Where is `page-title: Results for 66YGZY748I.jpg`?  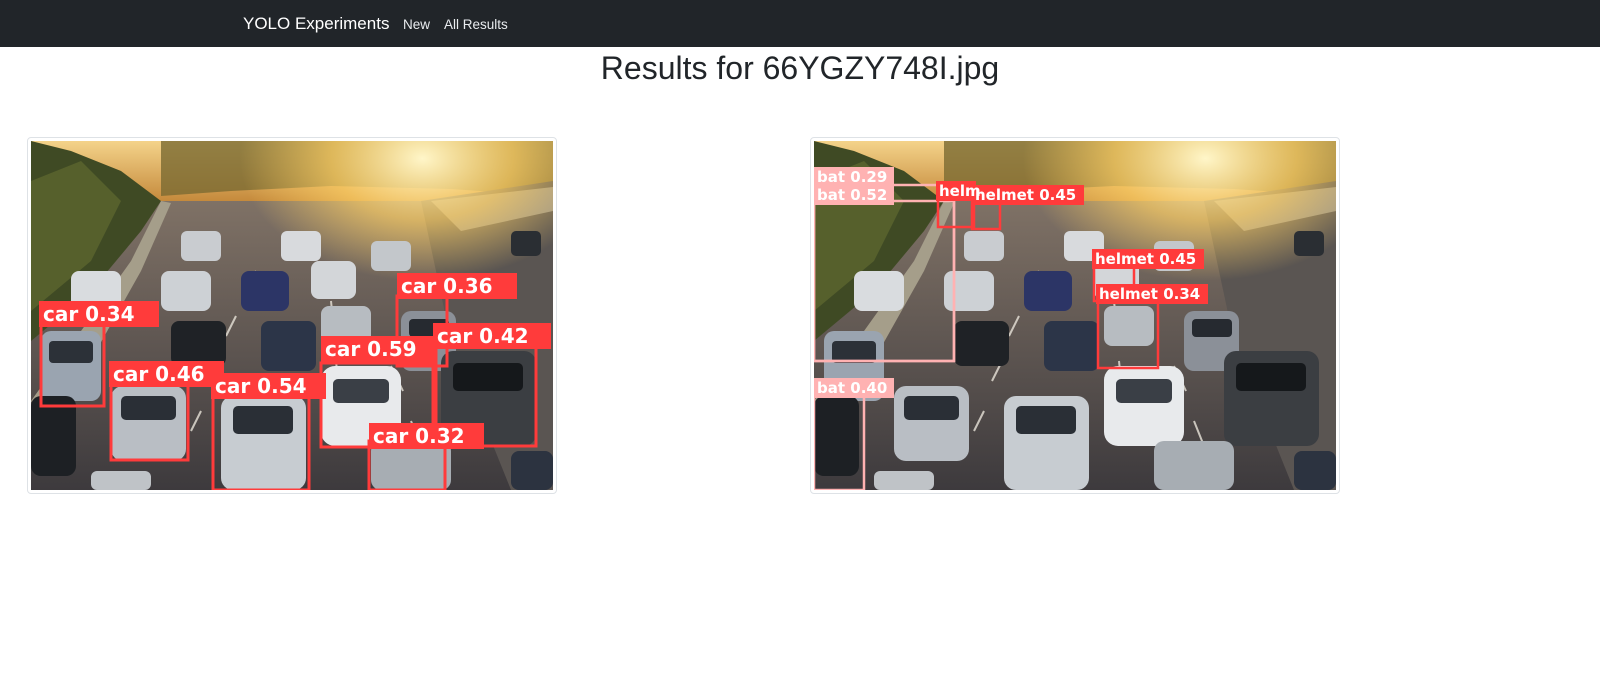
page-title: Results for 66YGZY748I.jpg is located at coordinates (800, 68).